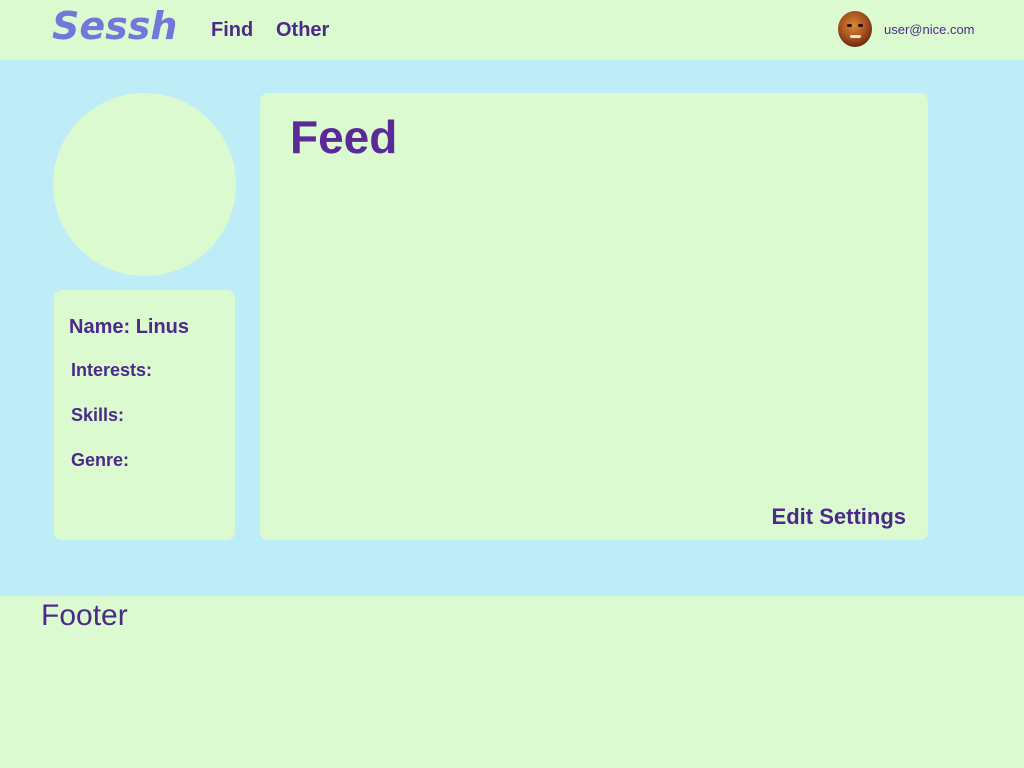 The height and width of the screenshot is (768, 1024). What do you see at coordinates (144, 415) in the screenshot?
I see `profile-info-card: Name: Linus Interests: Skills: Genre:` at bounding box center [144, 415].